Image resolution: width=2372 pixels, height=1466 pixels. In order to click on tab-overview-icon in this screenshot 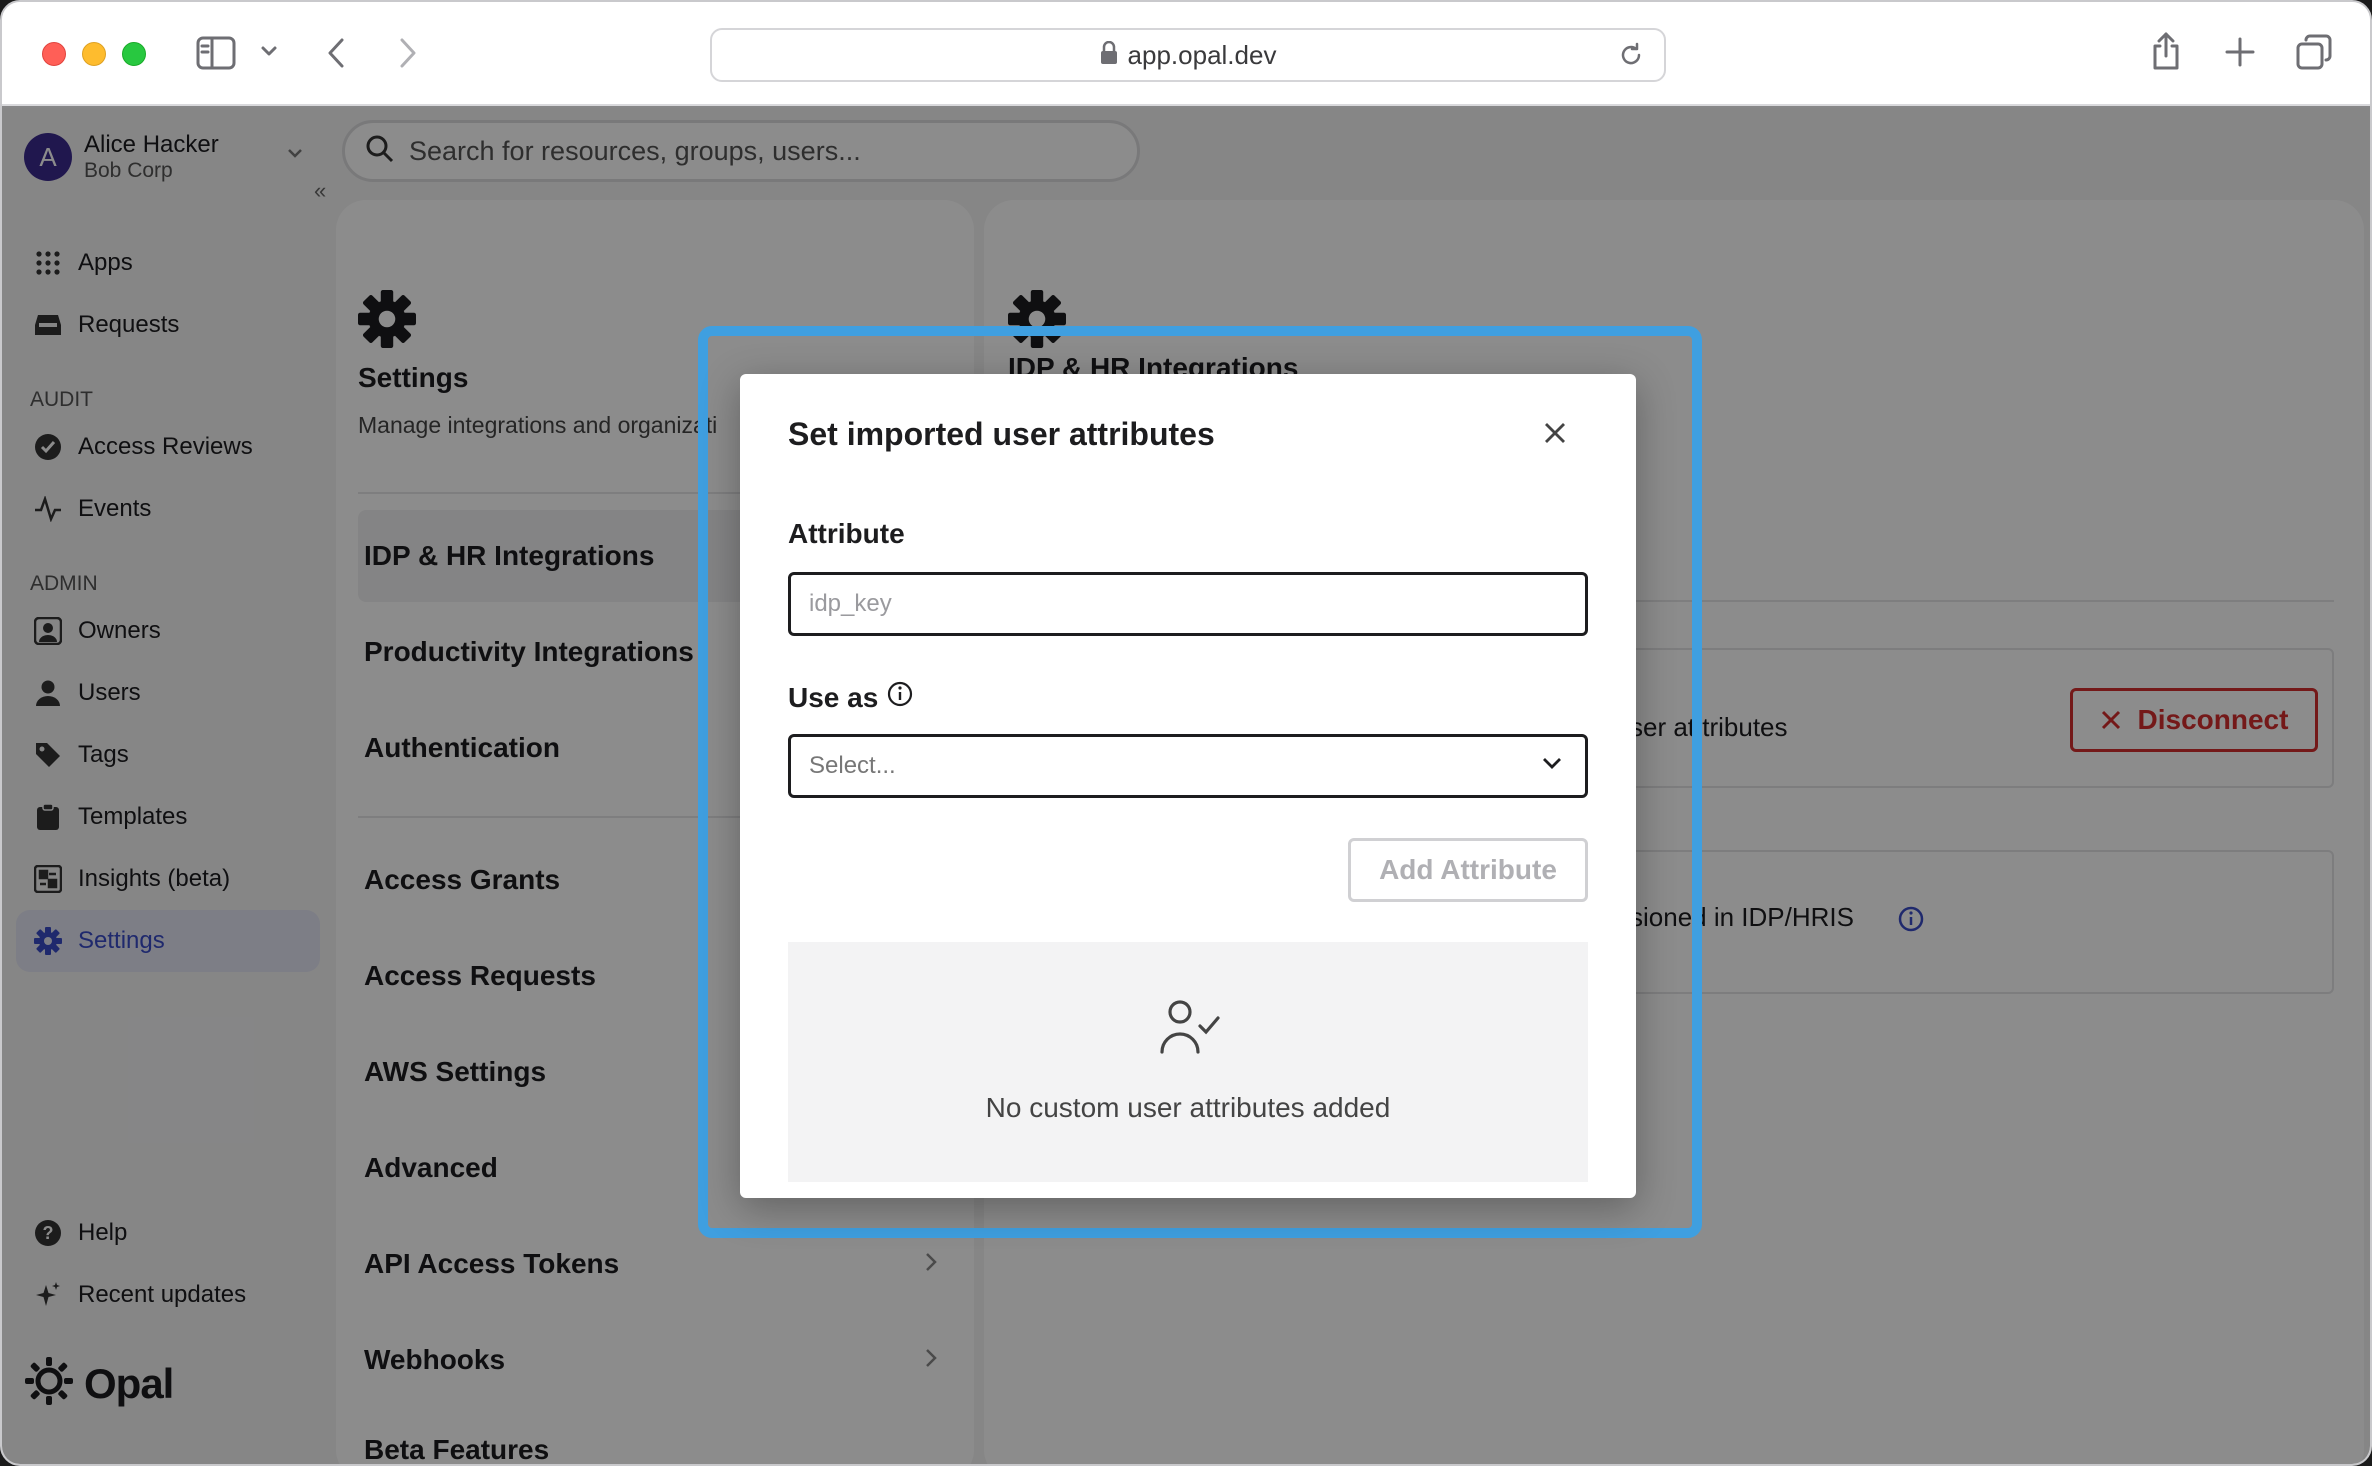, I will do `click(2314, 52)`.